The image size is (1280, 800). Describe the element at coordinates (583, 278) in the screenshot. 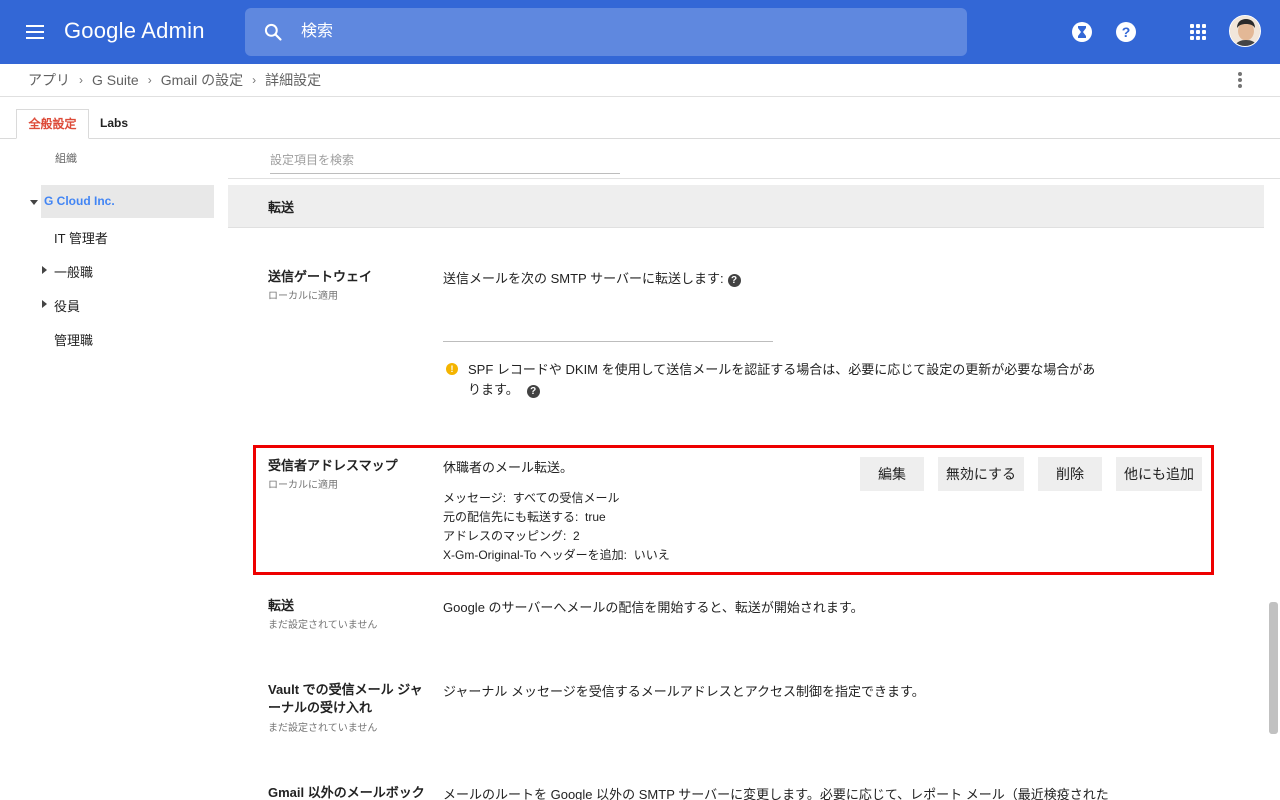

I see `gateway-description: 送信メールを次の SMTP サーバーに転送します:` at that location.